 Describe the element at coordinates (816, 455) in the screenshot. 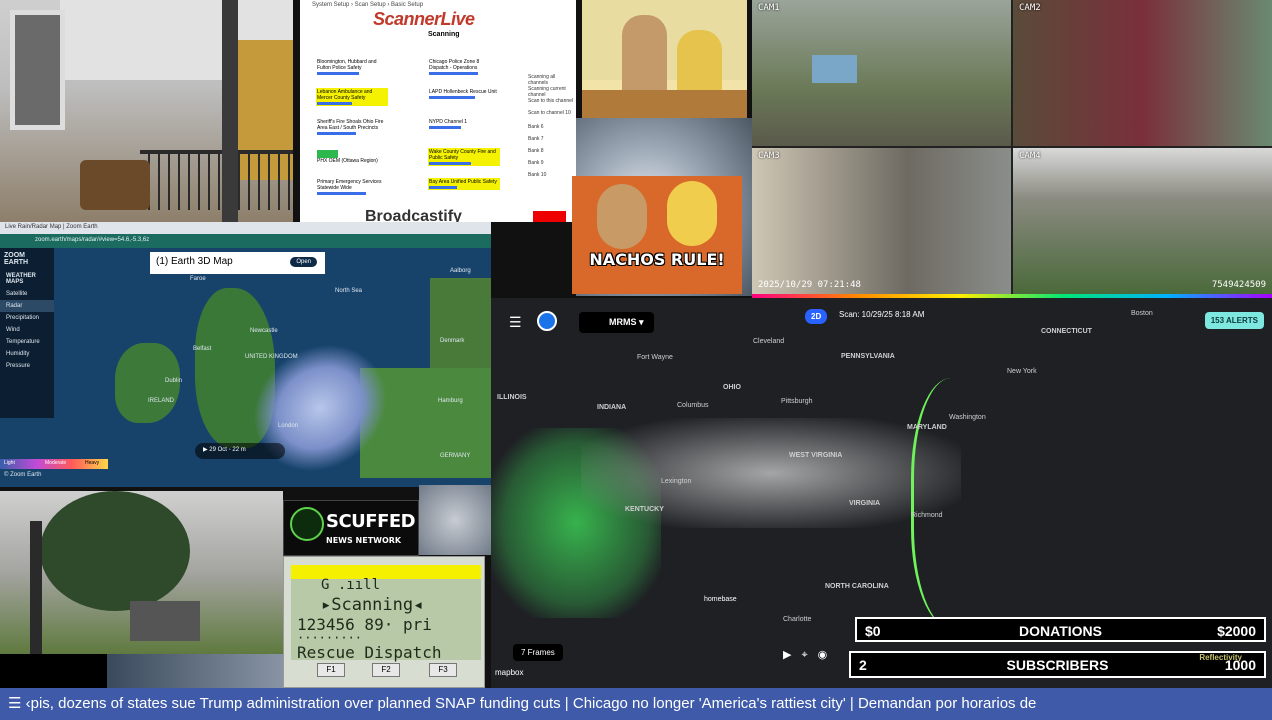

I see `state-label: WEST VIRGINIA` at that location.